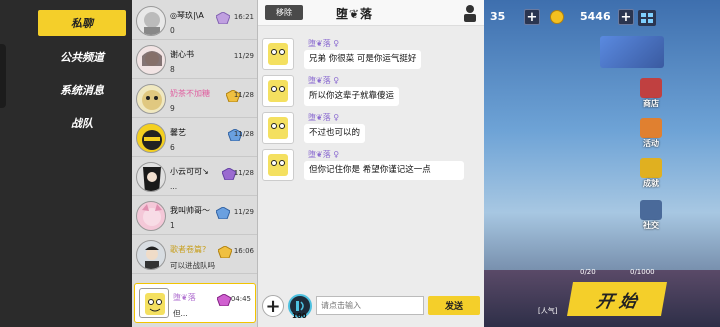  I want to click on voice-count: 100, so click(299, 316).